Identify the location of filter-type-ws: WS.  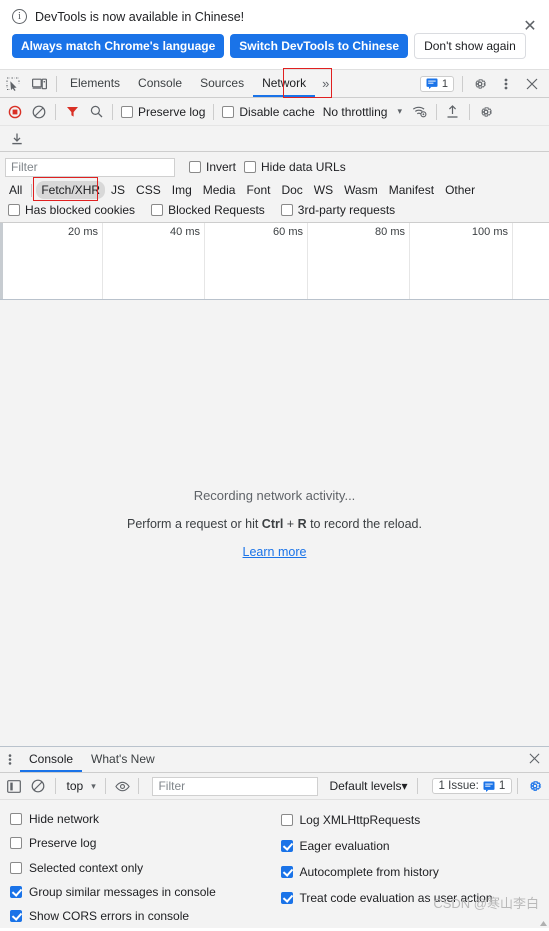
(323, 190).